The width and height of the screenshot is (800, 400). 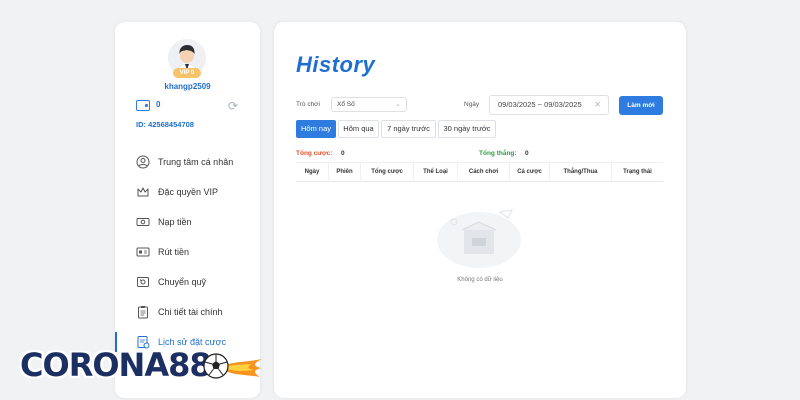 What do you see at coordinates (387, 172) in the screenshot?
I see `column-header: Tổng cược` at bounding box center [387, 172].